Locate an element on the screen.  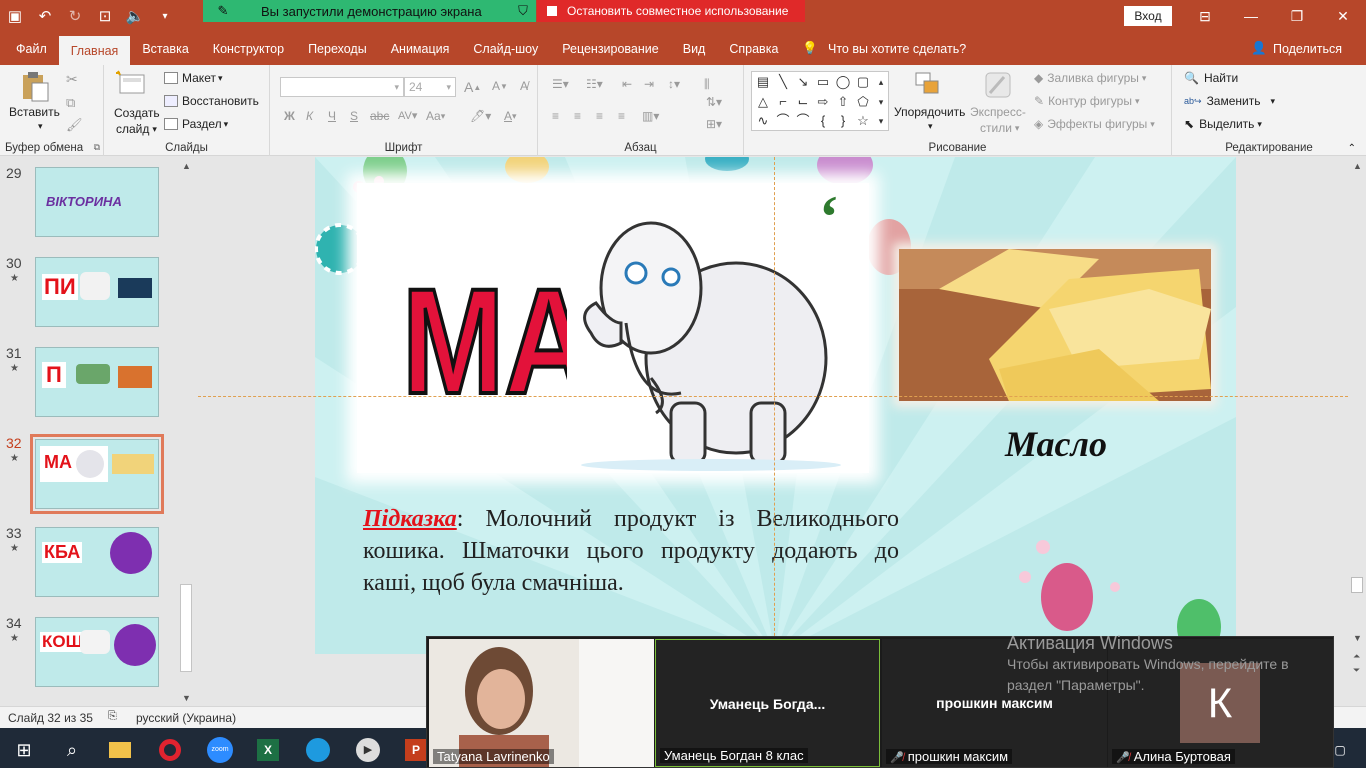
stop-sharing-button: Остановить совместное использование is located at coordinates (671, 11).